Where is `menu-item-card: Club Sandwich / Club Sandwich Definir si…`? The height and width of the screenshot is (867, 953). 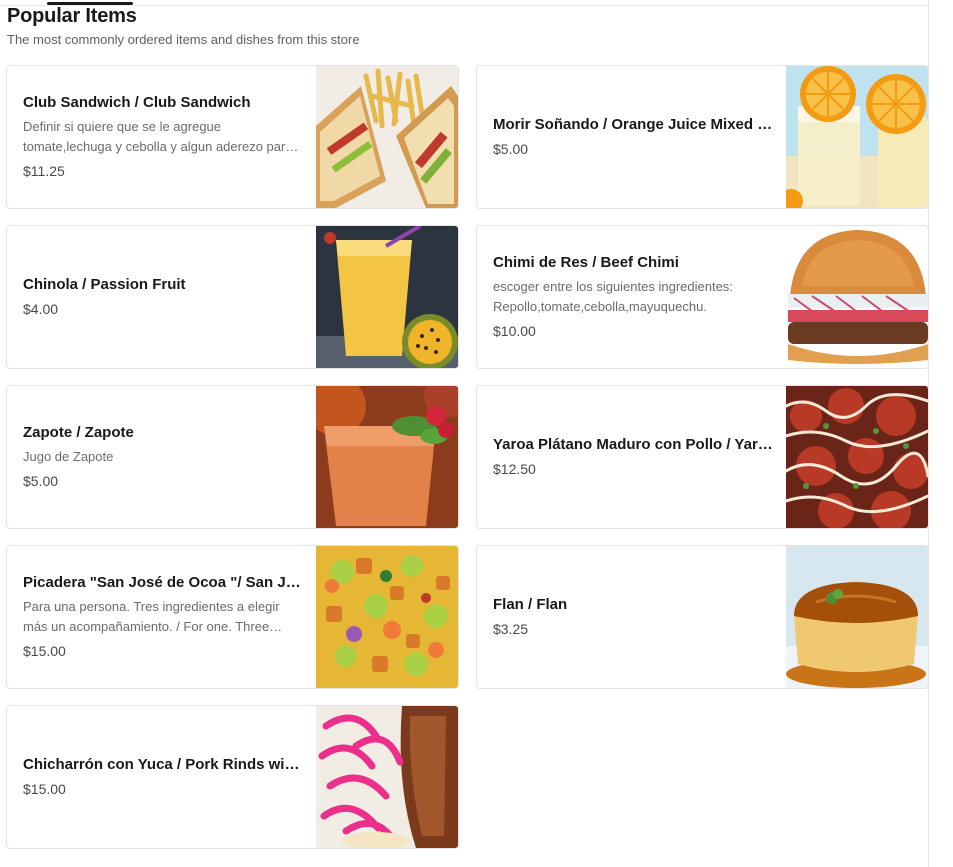 menu-item-card: Club Sandwich / Club Sandwich Definir si… is located at coordinates (232, 137).